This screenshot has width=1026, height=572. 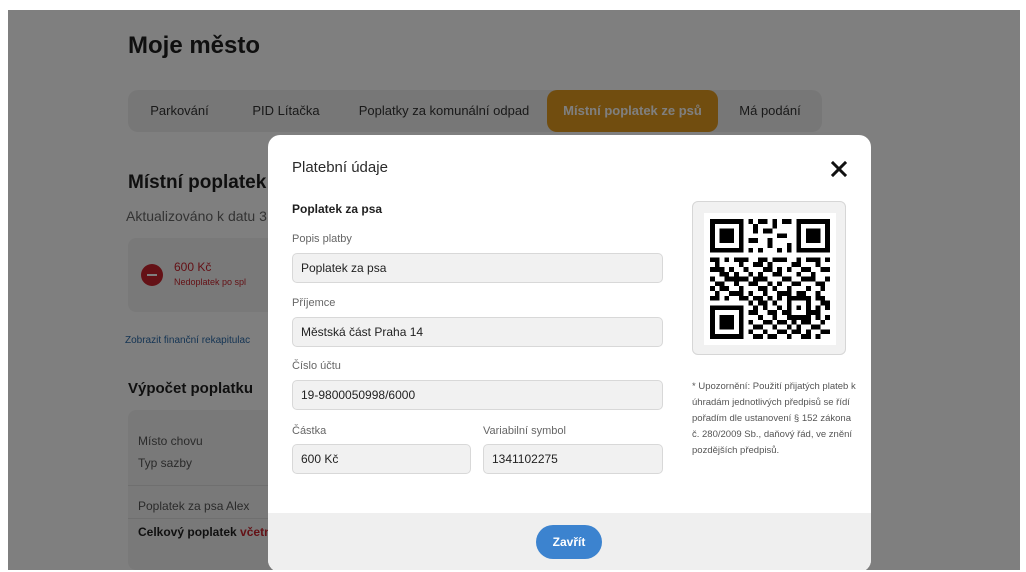 I want to click on modal-subtitle: Poplatek za psa, so click(x=337, y=209).